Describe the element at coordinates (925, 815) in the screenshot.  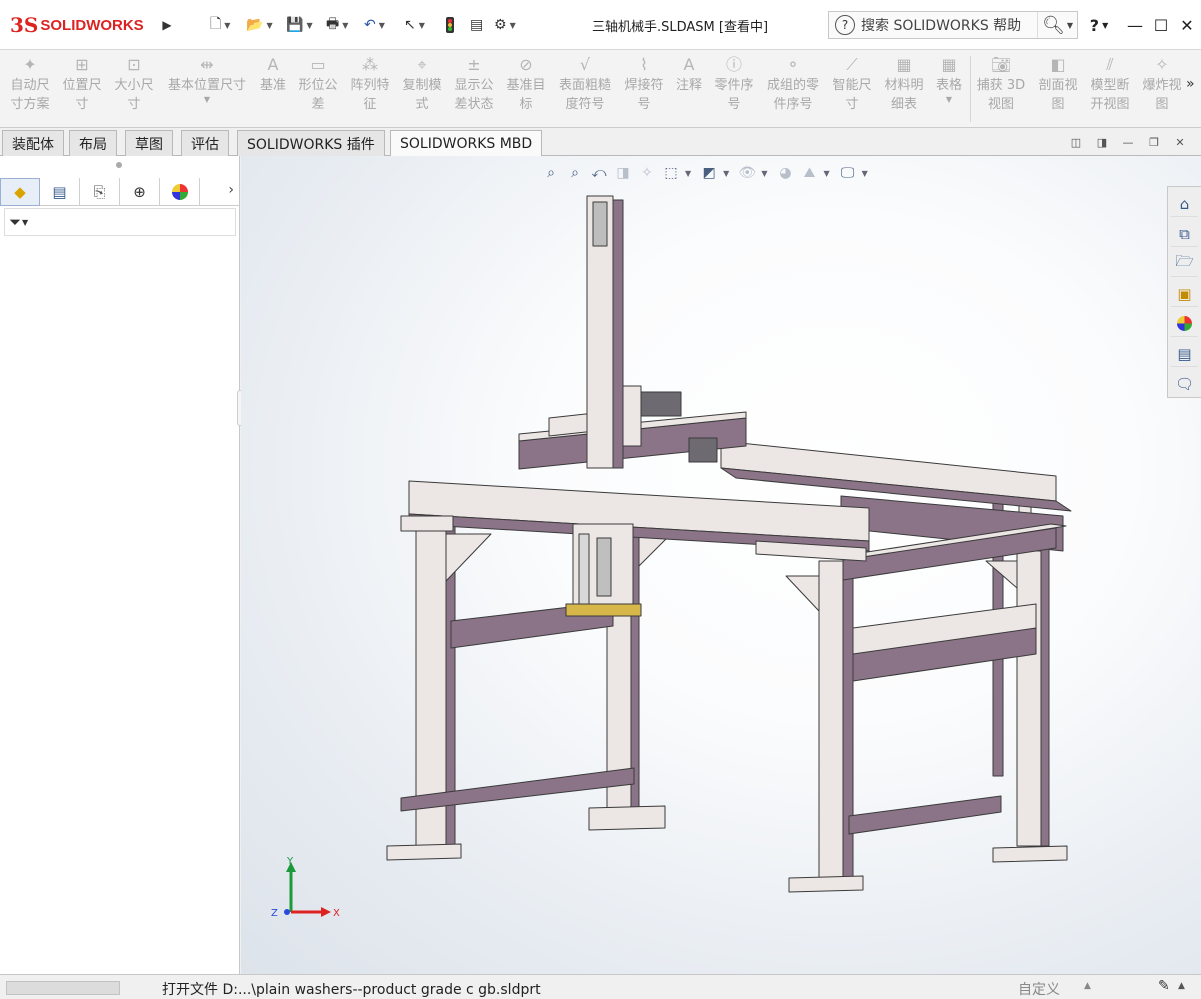
I see `right-bottom-crossbar` at that location.